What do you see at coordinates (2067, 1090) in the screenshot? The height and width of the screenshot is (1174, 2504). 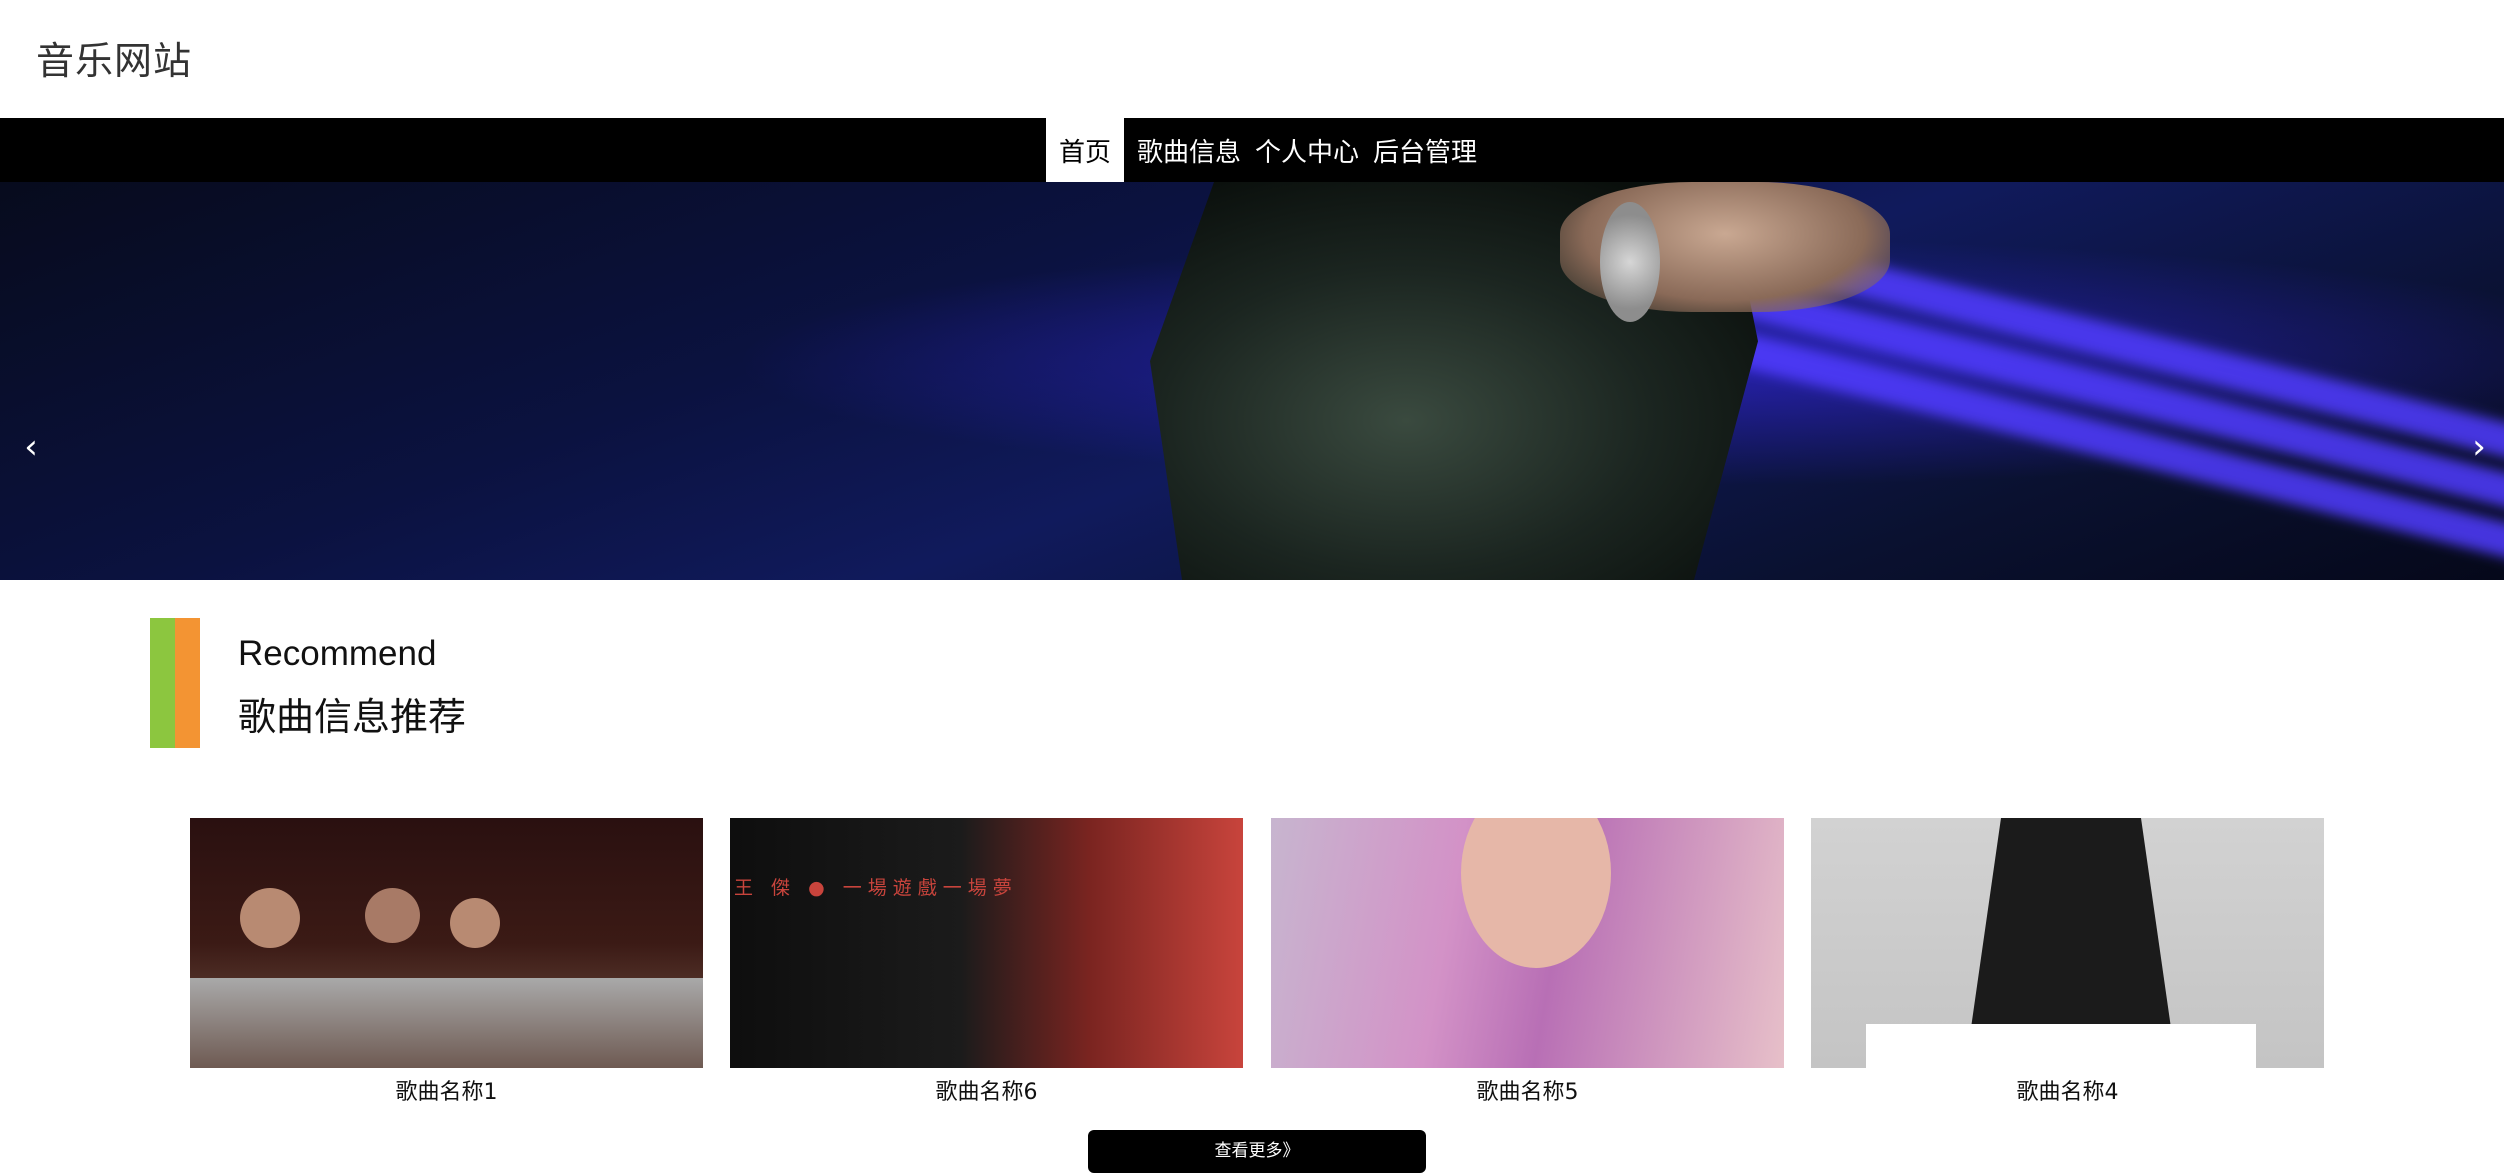 I see `song-title: 歌曲名称4` at bounding box center [2067, 1090].